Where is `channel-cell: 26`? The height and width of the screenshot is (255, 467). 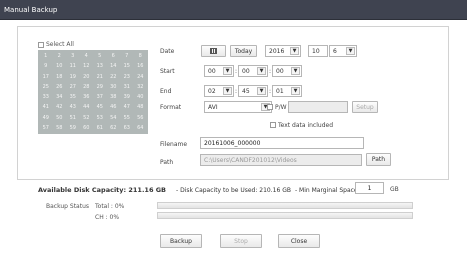
channel-cell: 26 is located at coordinates (60, 87).